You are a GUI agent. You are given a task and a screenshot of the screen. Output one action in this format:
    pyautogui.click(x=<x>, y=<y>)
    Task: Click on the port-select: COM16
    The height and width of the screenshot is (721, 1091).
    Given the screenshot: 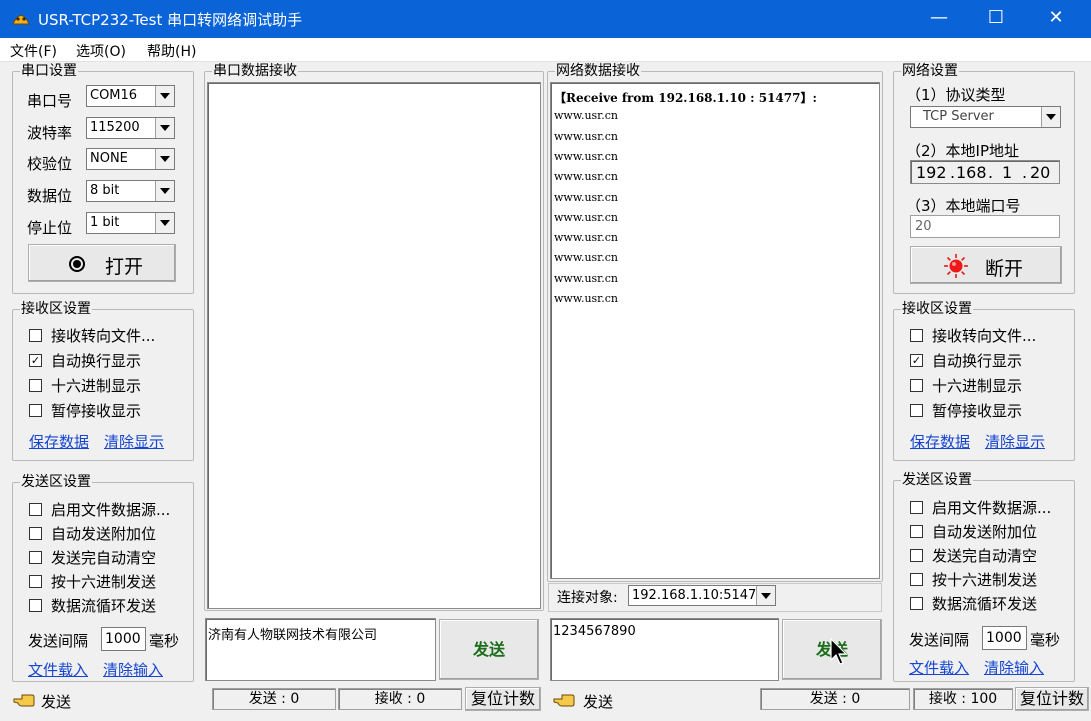 What is the action you would take?
    pyautogui.click(x=130, y=96)
    